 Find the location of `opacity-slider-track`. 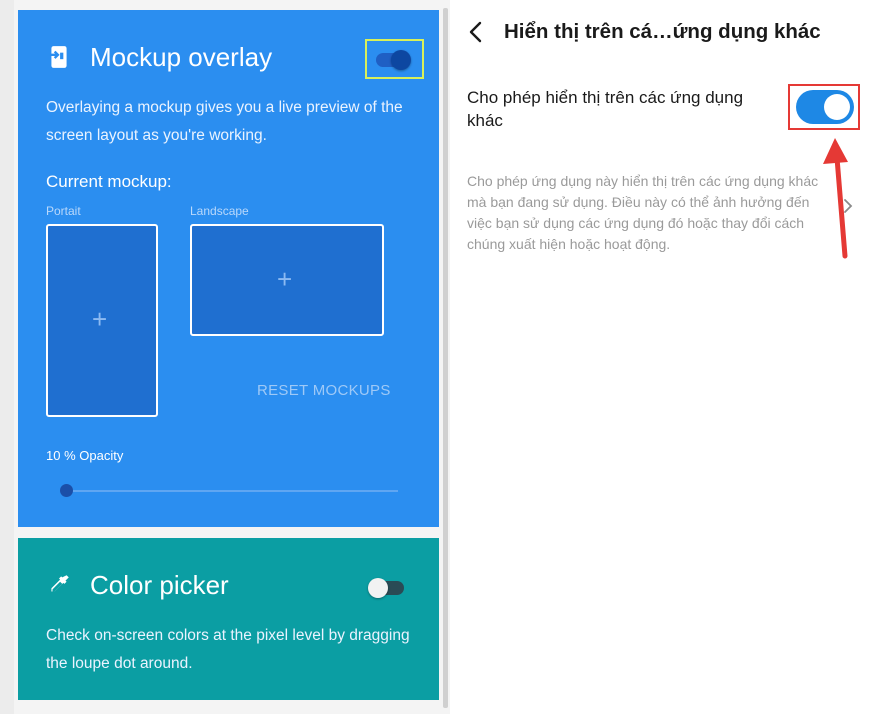

opacity-slider-track is located at coordinates (231, 491).